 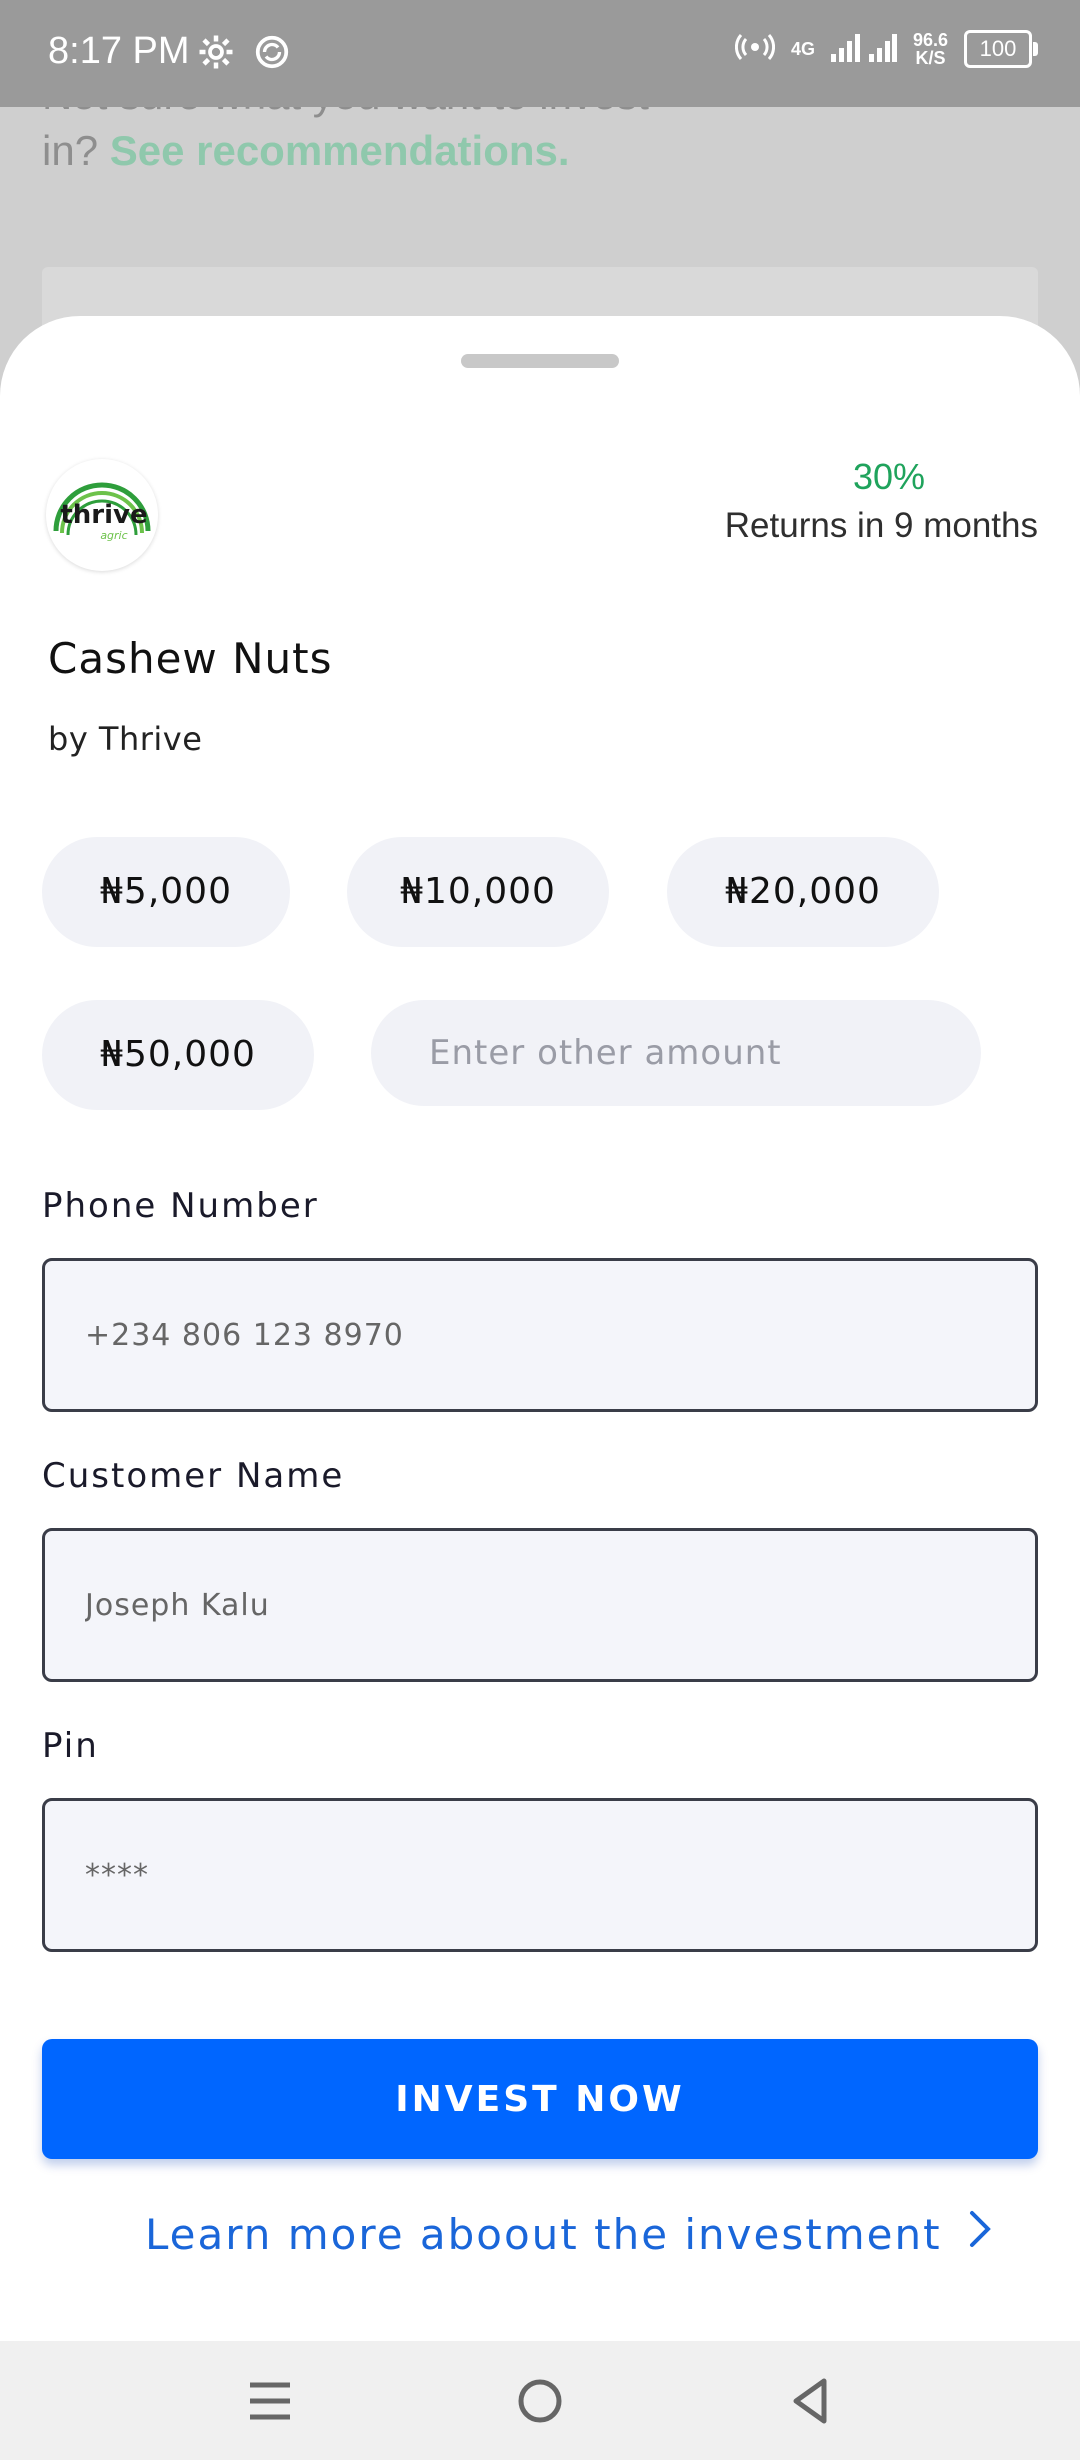 What do you see at coordinates (540, 361) in the screenshot?
I see `sheet-grabber` at bounding box center [540, 361].